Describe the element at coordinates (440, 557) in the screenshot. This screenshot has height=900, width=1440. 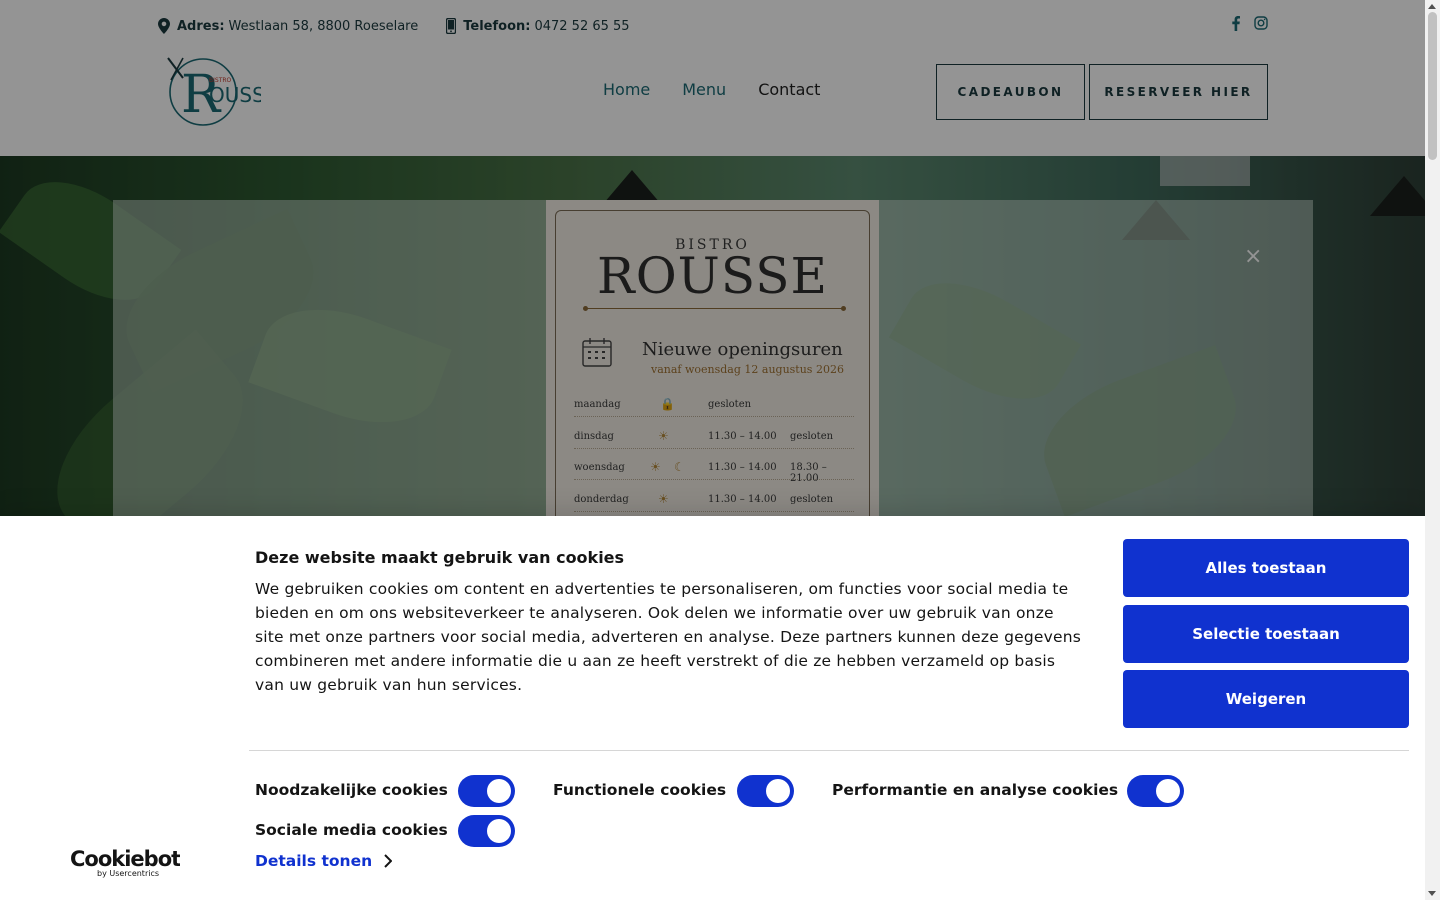
I see `cookie-title: Deze website maakt gebruik van cookies` at that location.